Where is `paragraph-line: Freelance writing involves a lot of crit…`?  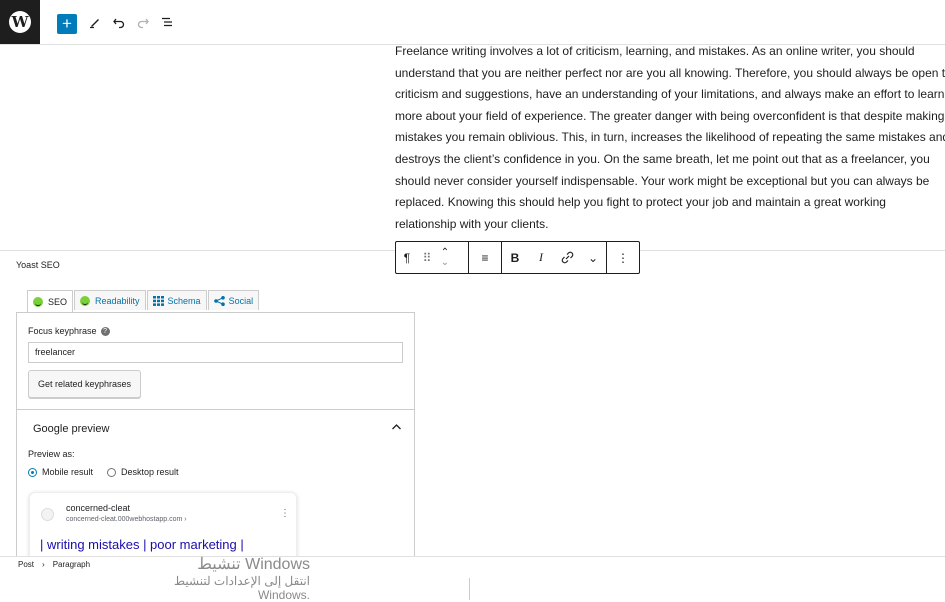 paragraph-line: Freelance writing involves a lot of crit… is located at coordinates (655, 51).